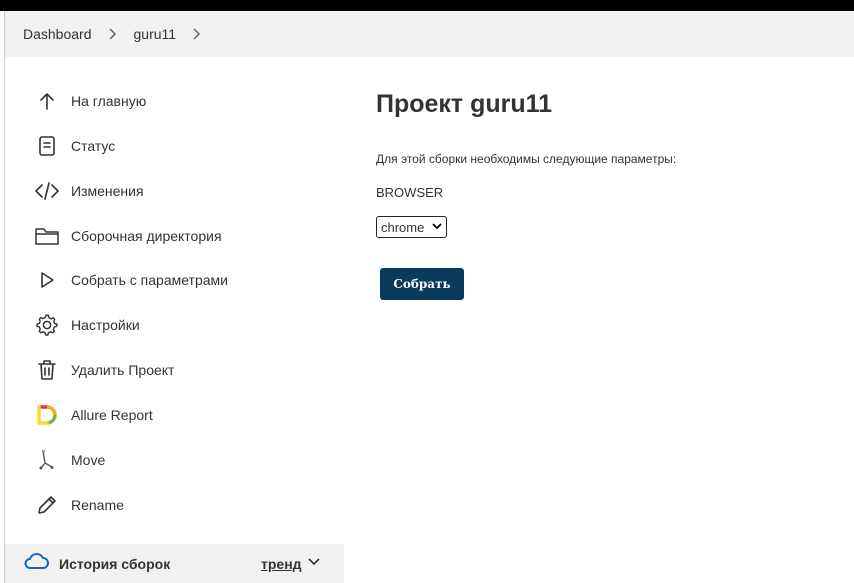 This screenshot has height=583, width=854. What do you see at coordinates (47, 325) in the screenshot?
I see `gear-icon` at bounding box center [47, 325].